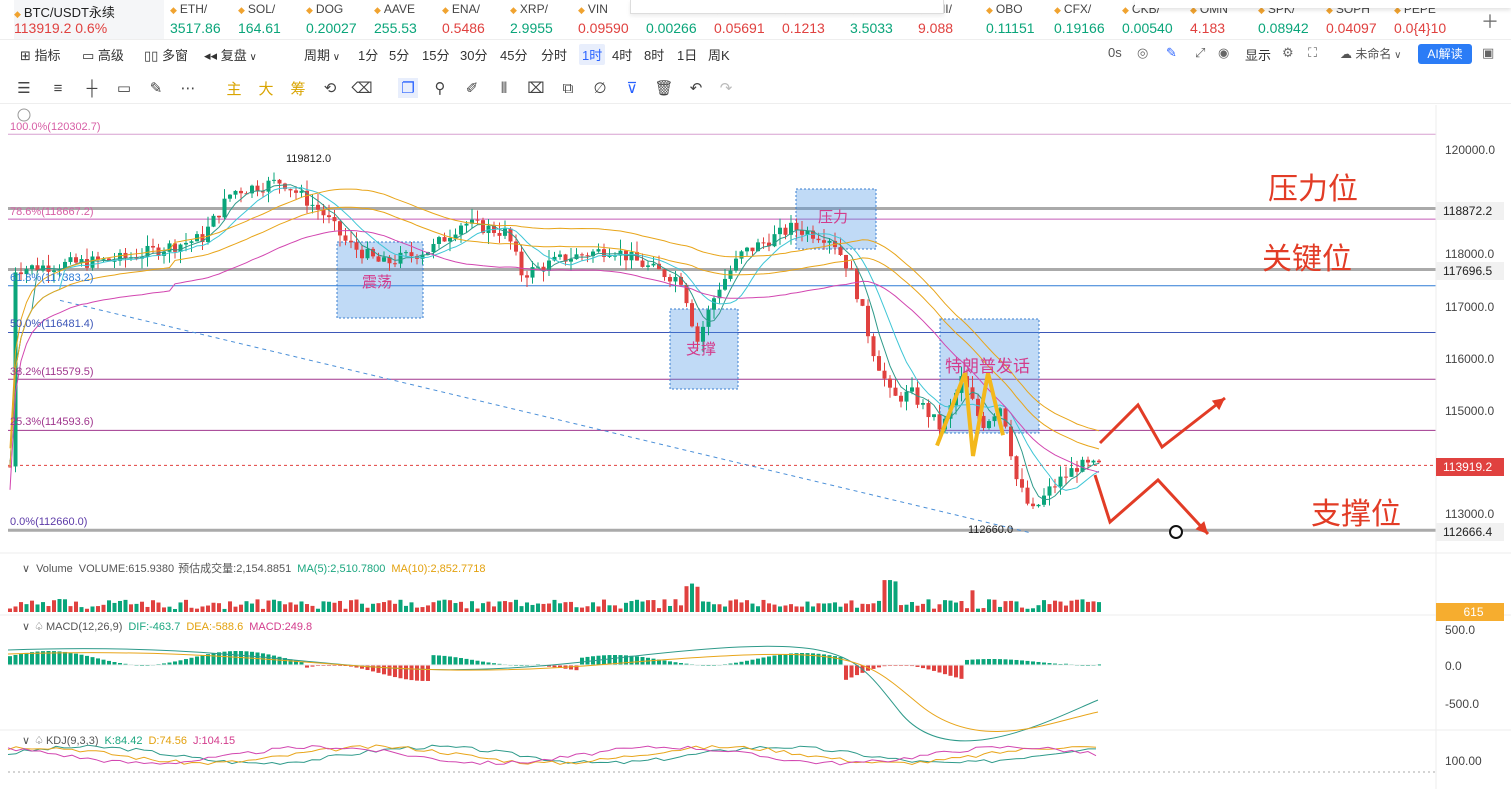 The width and height of the screenshot is (1511, 789). What do you see at coordinates (536, 88) in the screenshot?
I see `trash-icon: ⌧` at bounding box center [536, 88].